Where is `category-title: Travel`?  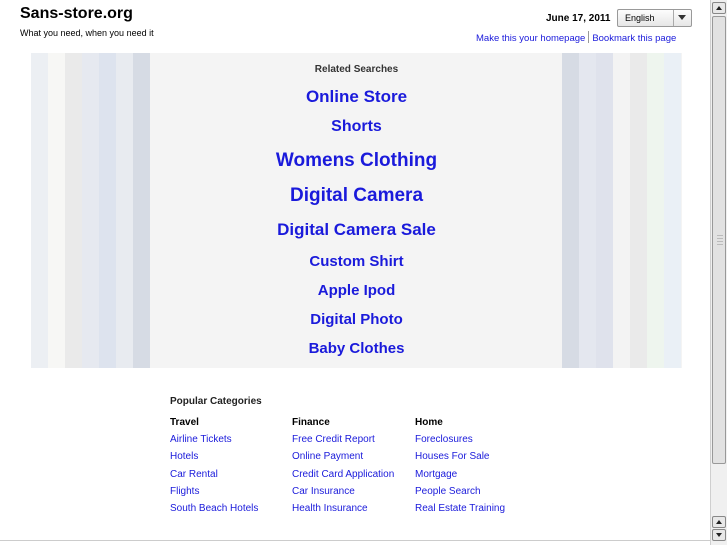
category-title: Travel is located at coordinates (184, 422).